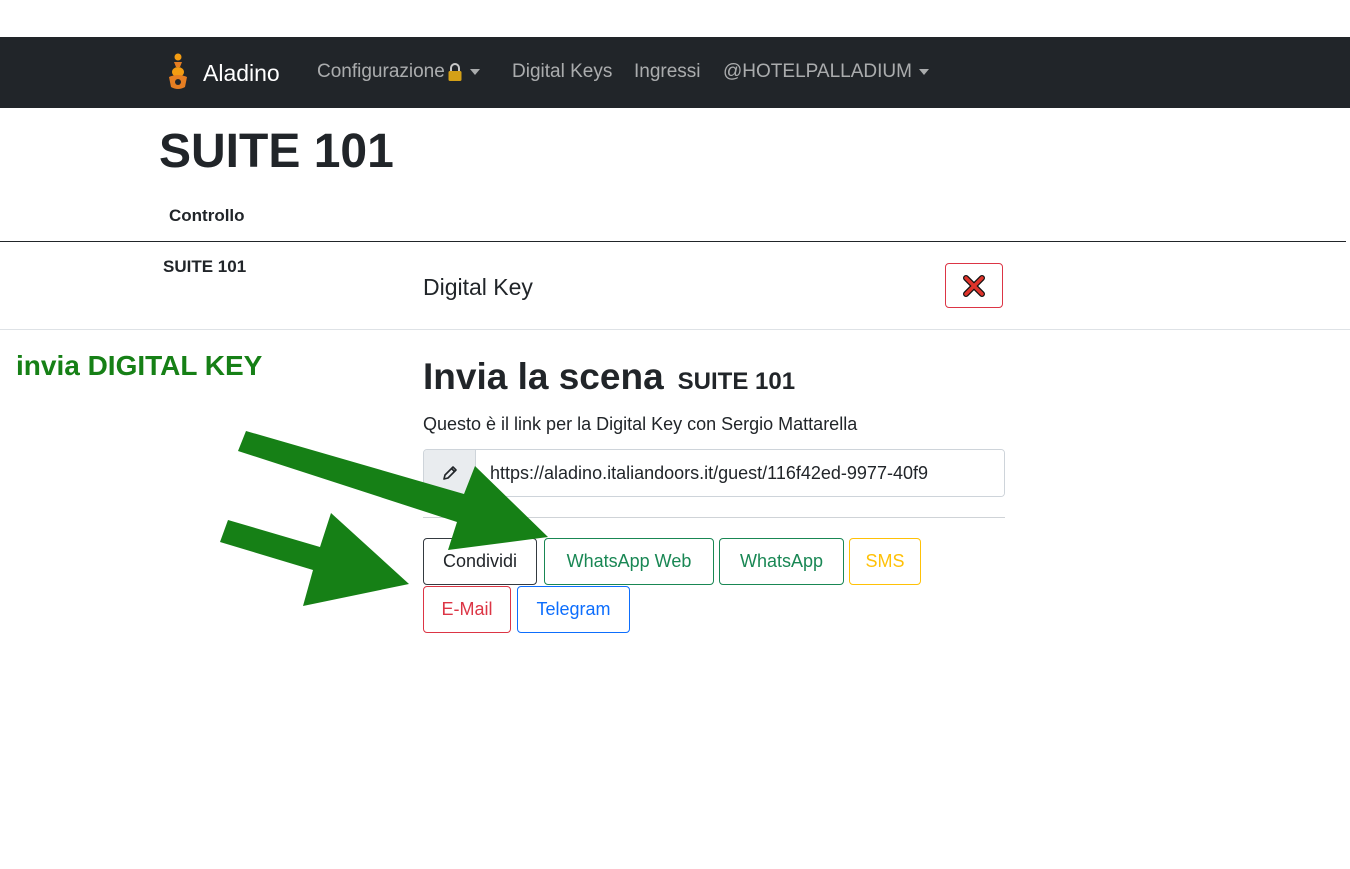  Describe the element at coordinates (629, 561) in the screenshot. I see `whatsapp-web-button: WhatsApp Web` at that location.